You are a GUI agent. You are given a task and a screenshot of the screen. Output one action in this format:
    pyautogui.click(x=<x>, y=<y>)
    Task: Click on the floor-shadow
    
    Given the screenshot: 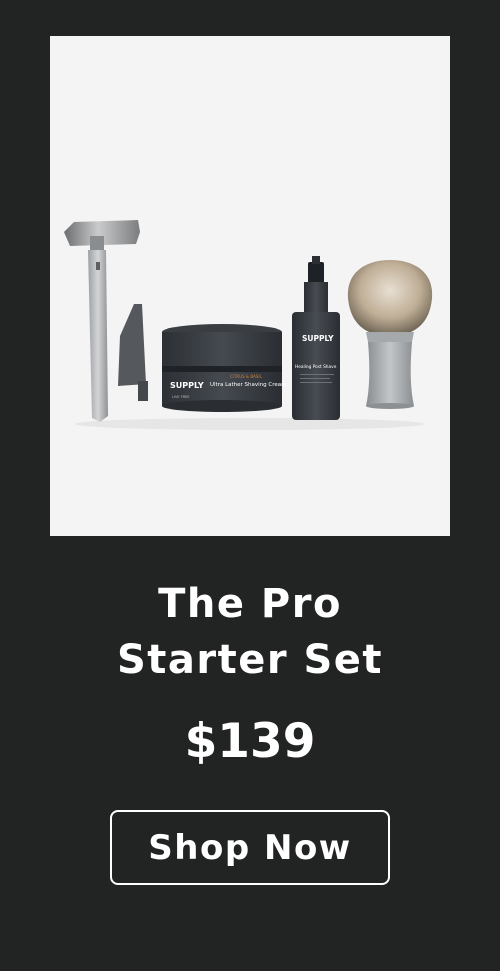 What is the action you would take?
    pyautogui.click(x=250, y=424)
    